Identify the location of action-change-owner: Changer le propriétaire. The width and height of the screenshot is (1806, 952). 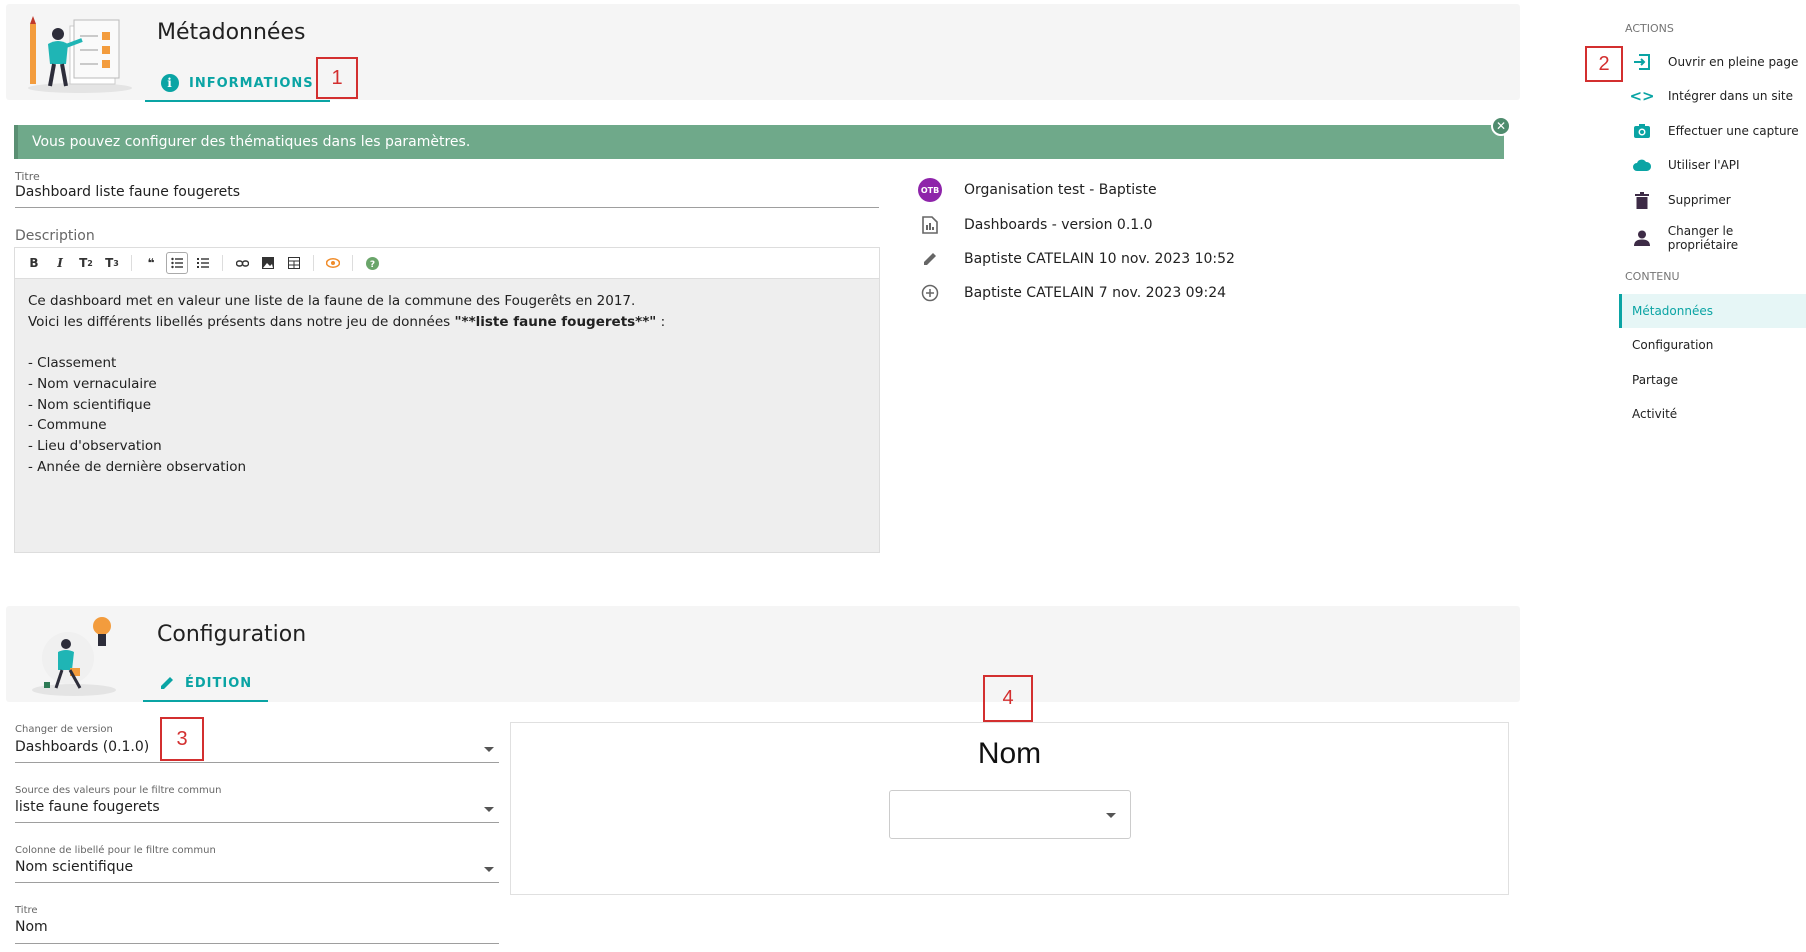
(1719, 238).